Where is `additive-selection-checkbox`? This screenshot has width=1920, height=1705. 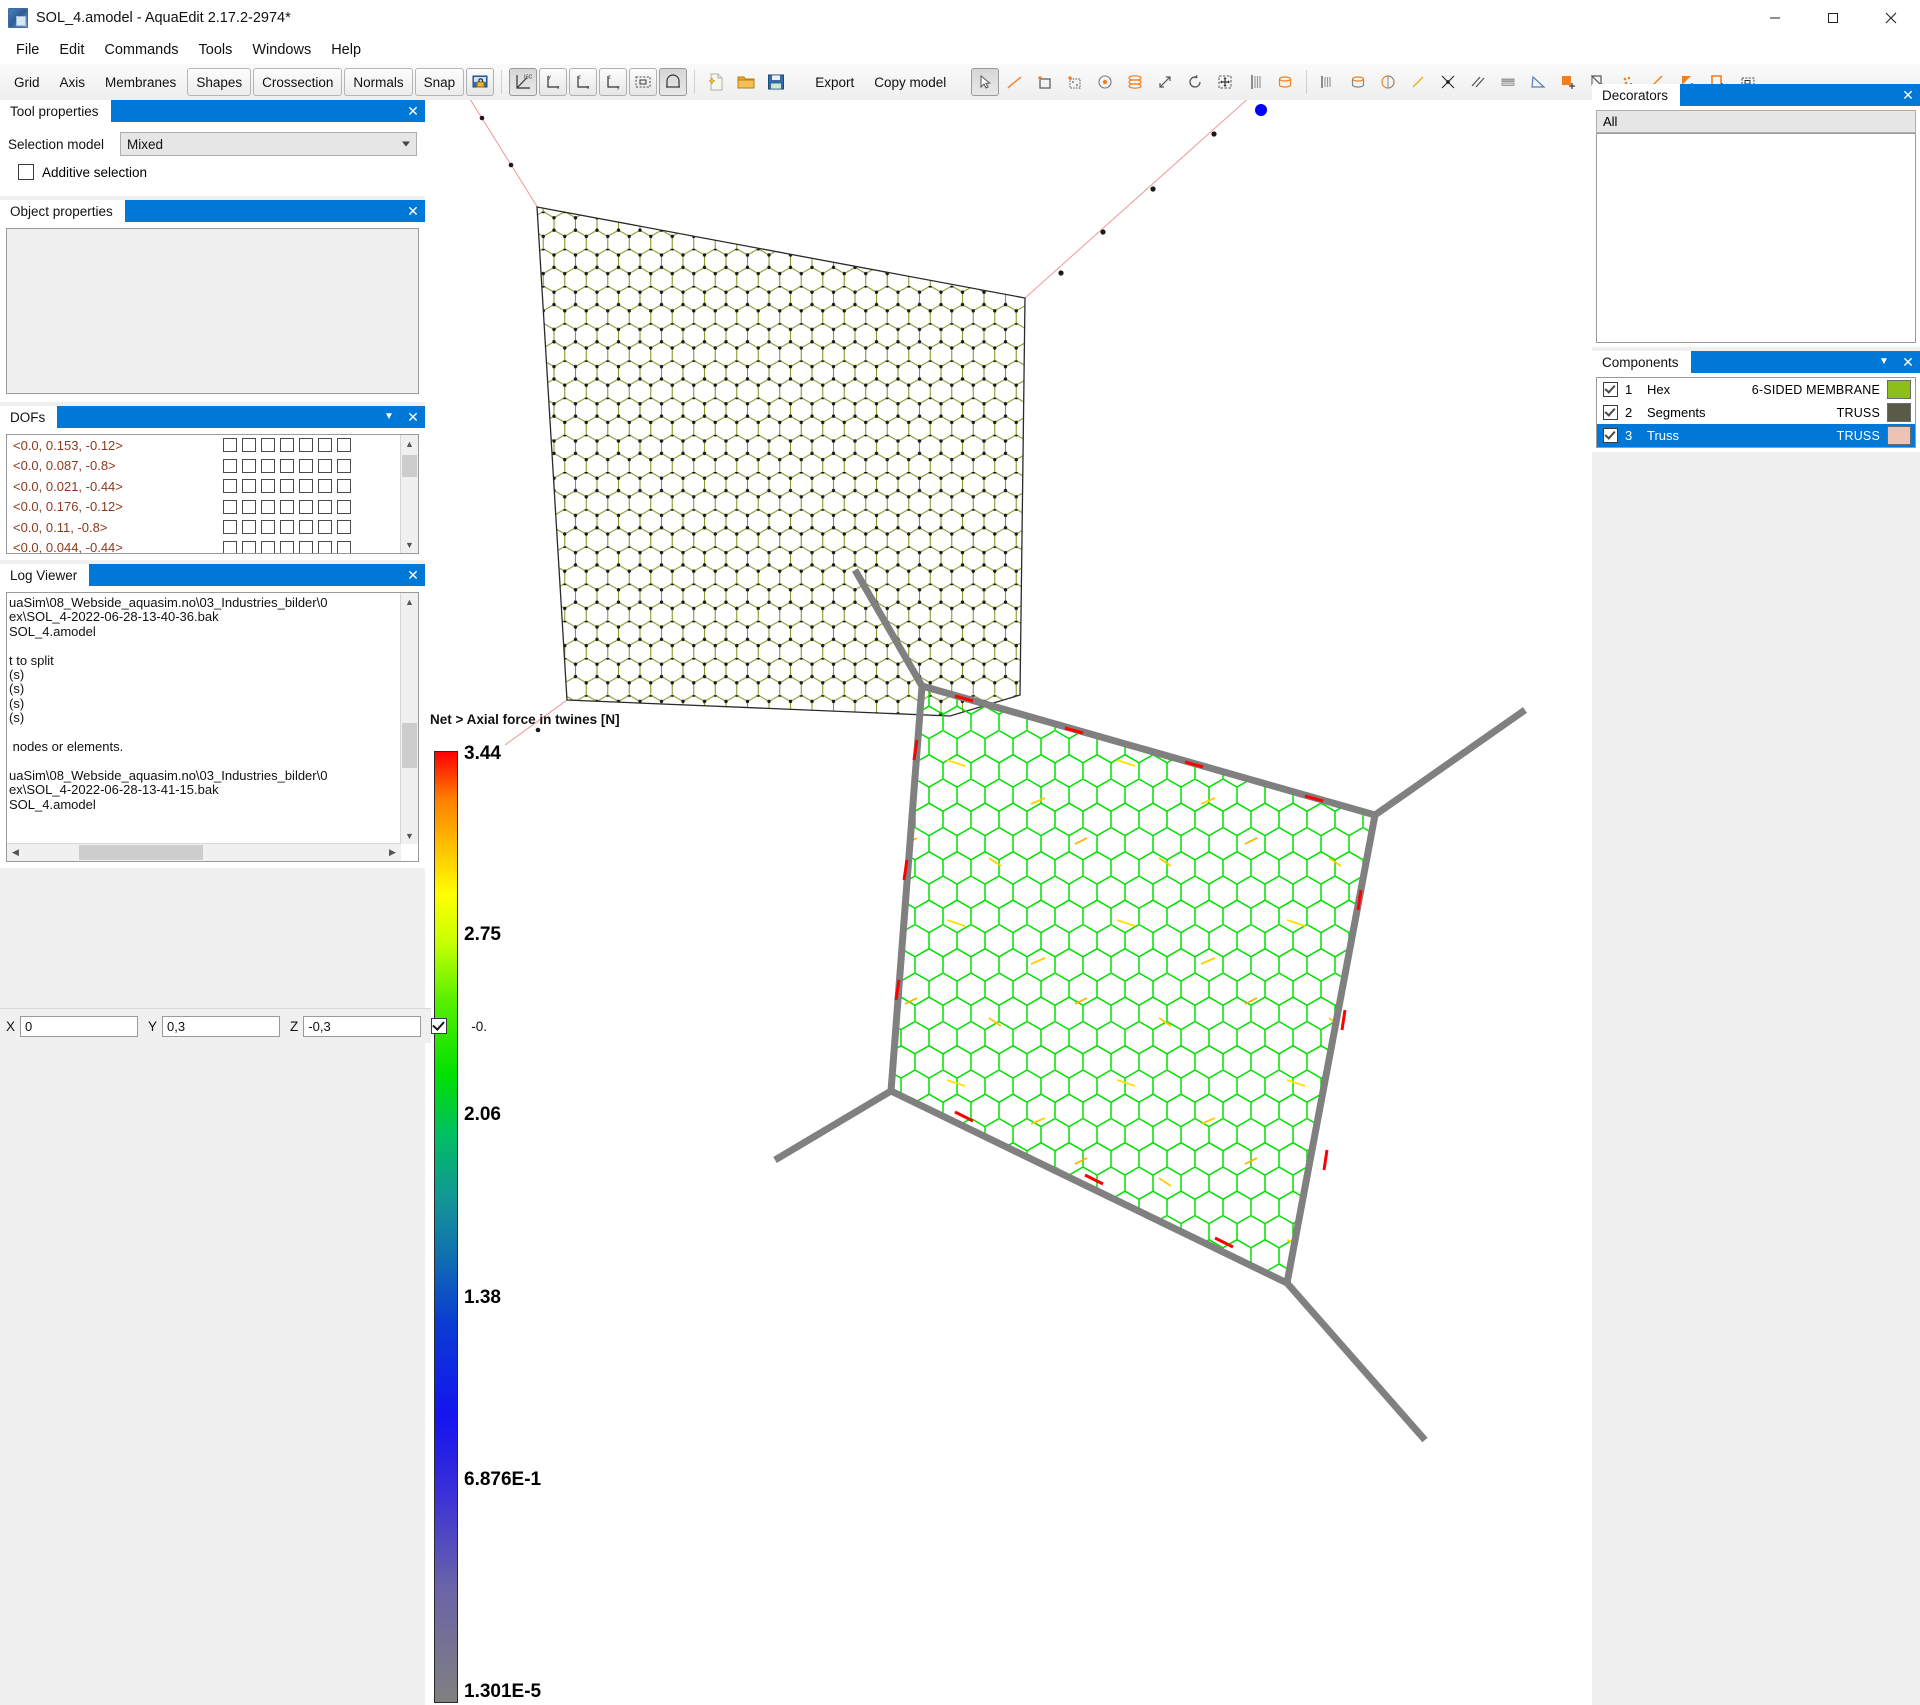 additive-selection-checkbox is located at coordinates (26, 172).